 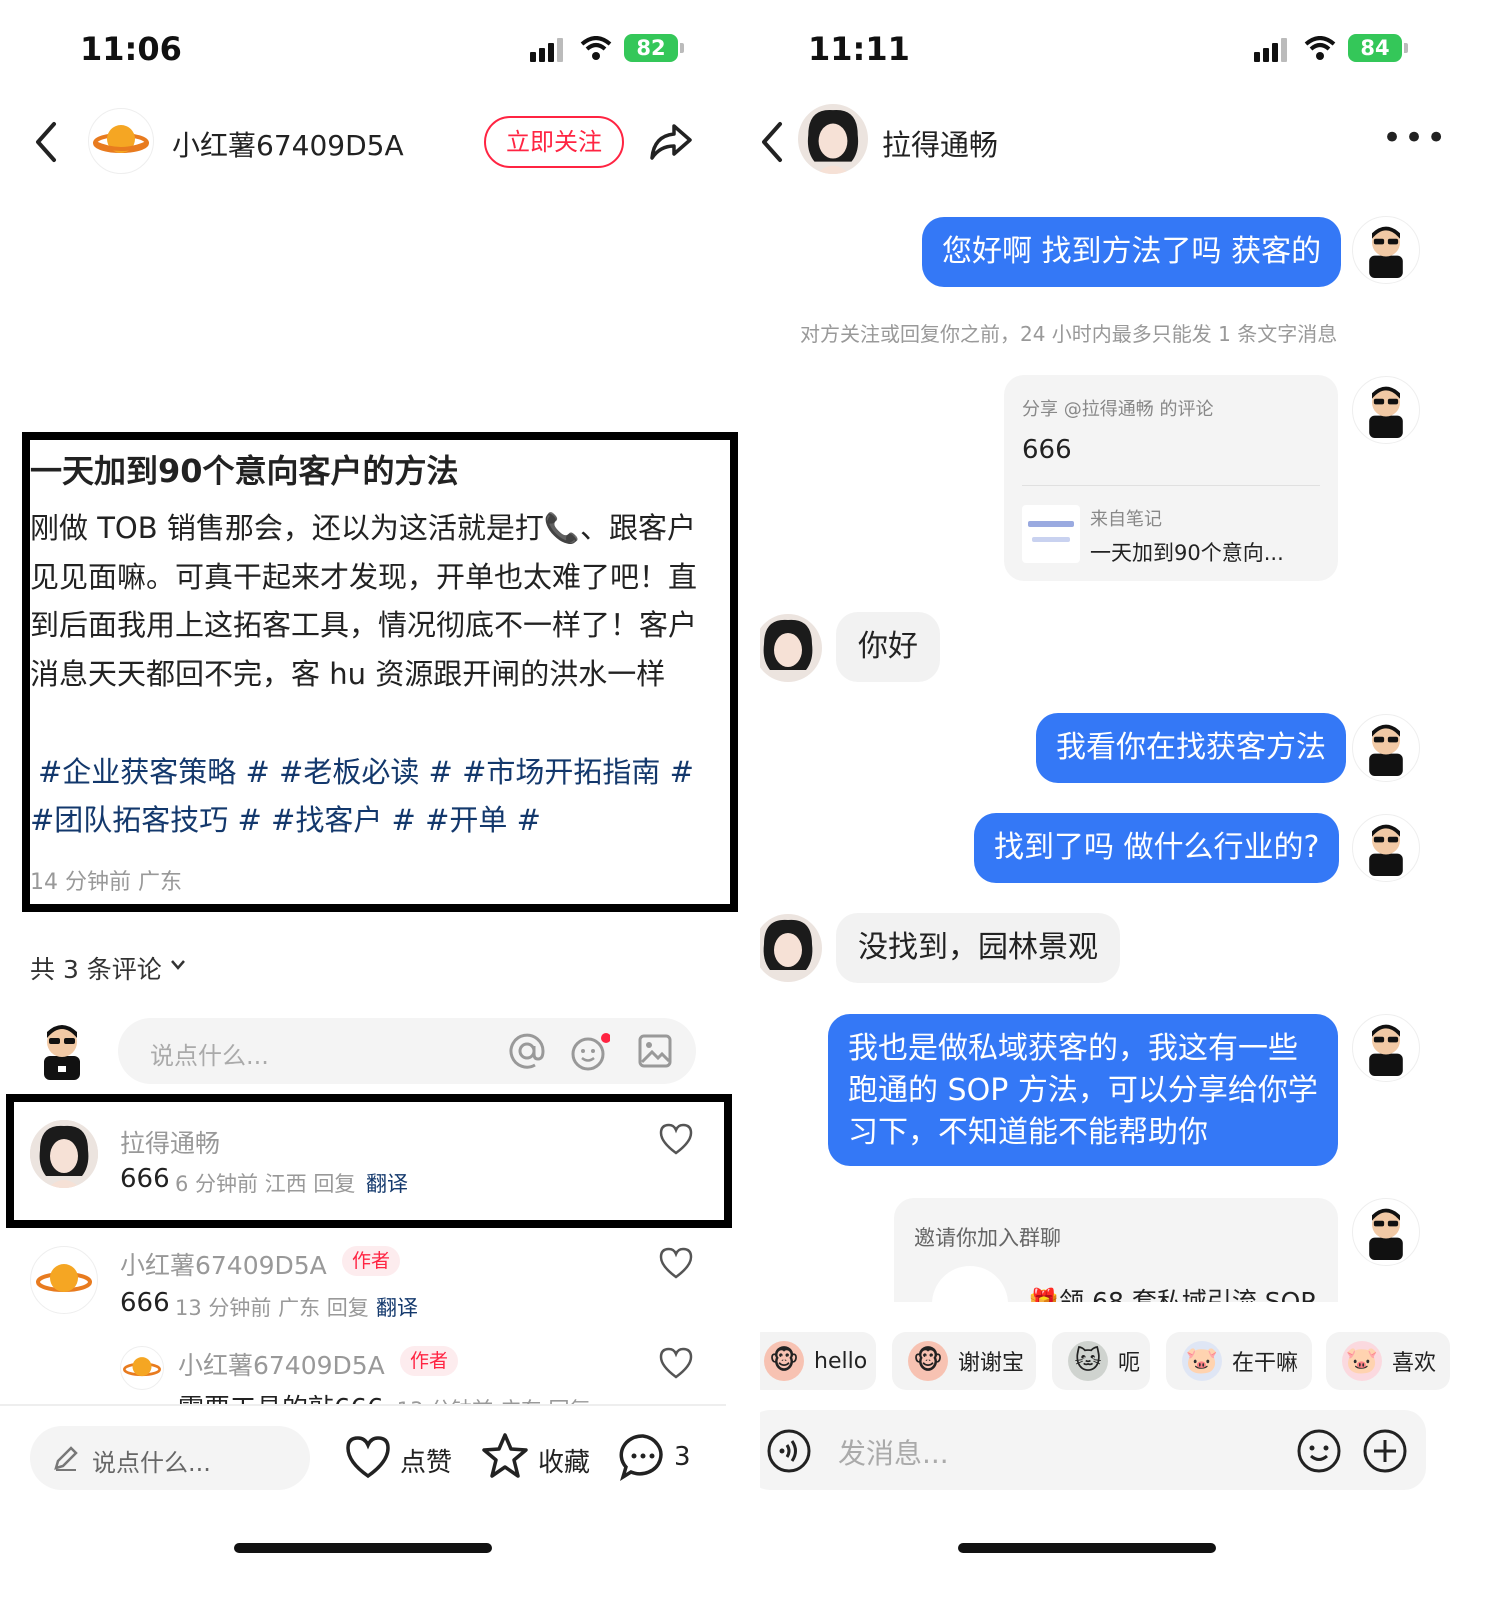 I want to click on comment-meta: 13 分钟前 广东 回复, so click(x=272, y=1307).